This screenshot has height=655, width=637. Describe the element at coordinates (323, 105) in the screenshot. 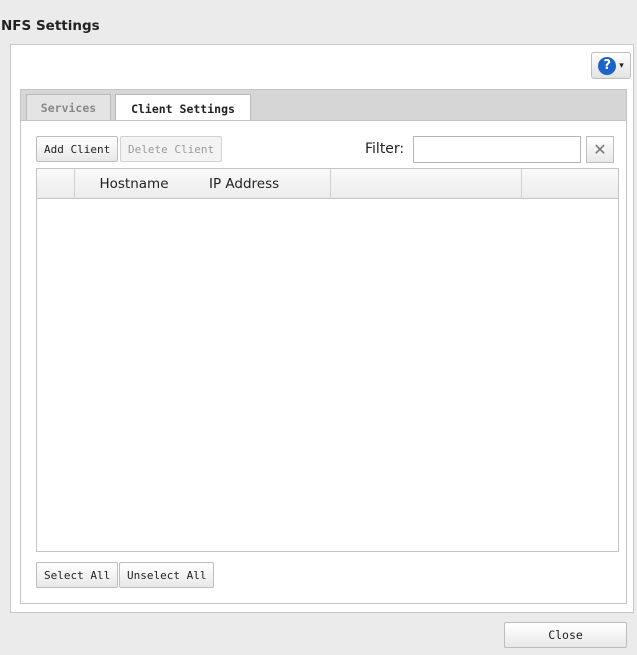

I see `tab-strip: Services Client Settings` at that location.